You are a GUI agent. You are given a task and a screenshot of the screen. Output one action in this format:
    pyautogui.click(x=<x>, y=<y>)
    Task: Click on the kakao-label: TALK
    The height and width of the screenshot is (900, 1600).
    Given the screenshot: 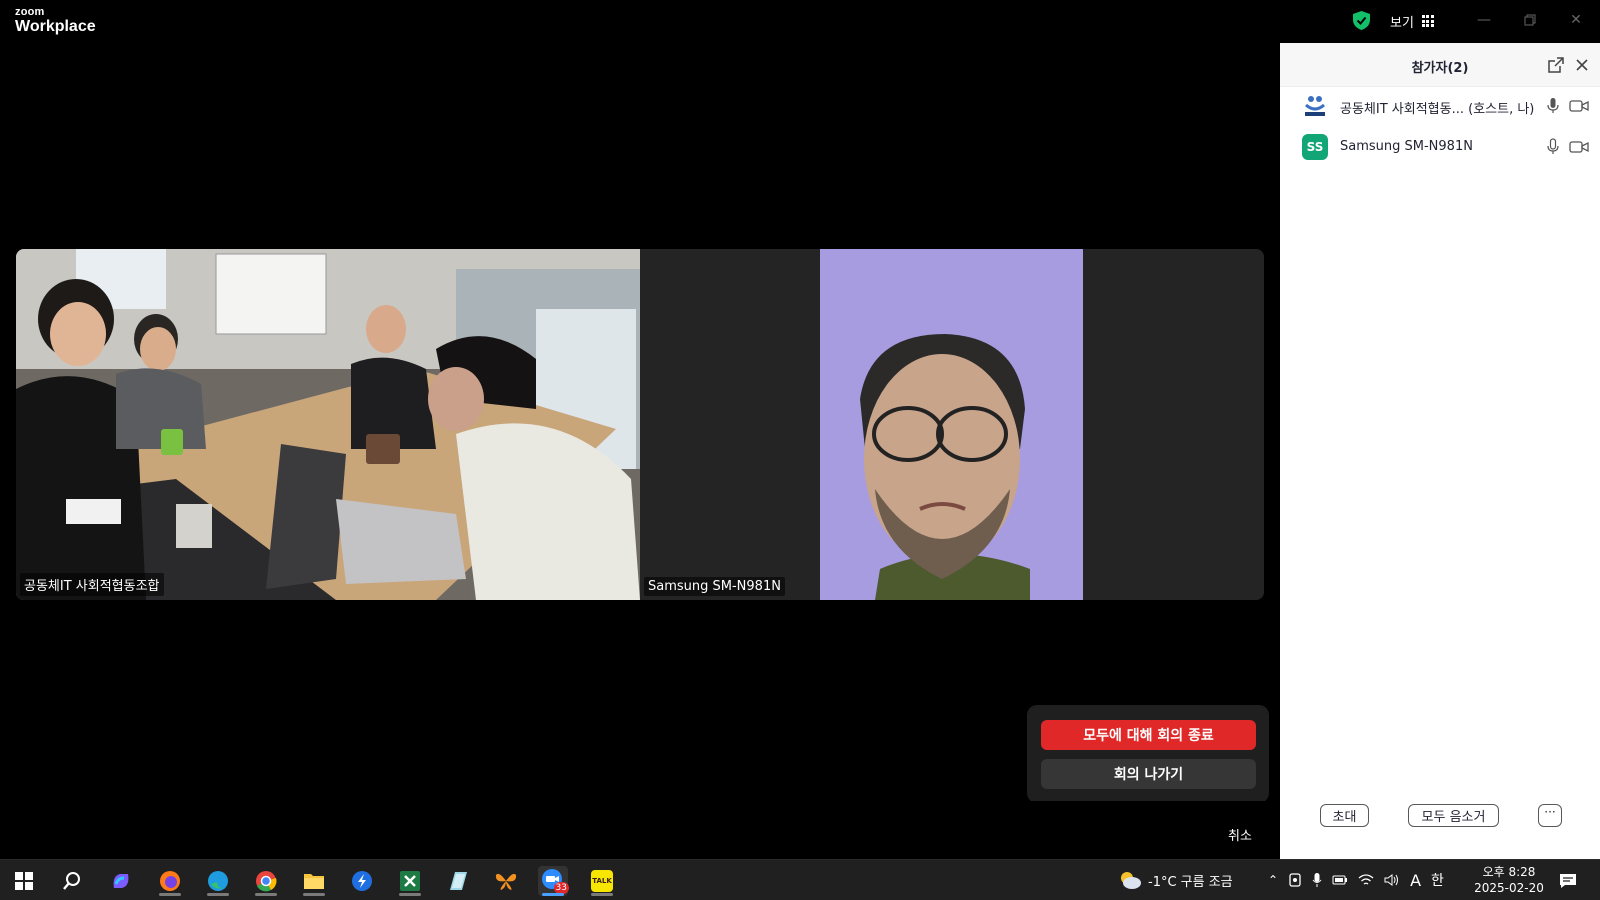 What is the action you would take?
    pyautogui.click(x=602, y=881)
    